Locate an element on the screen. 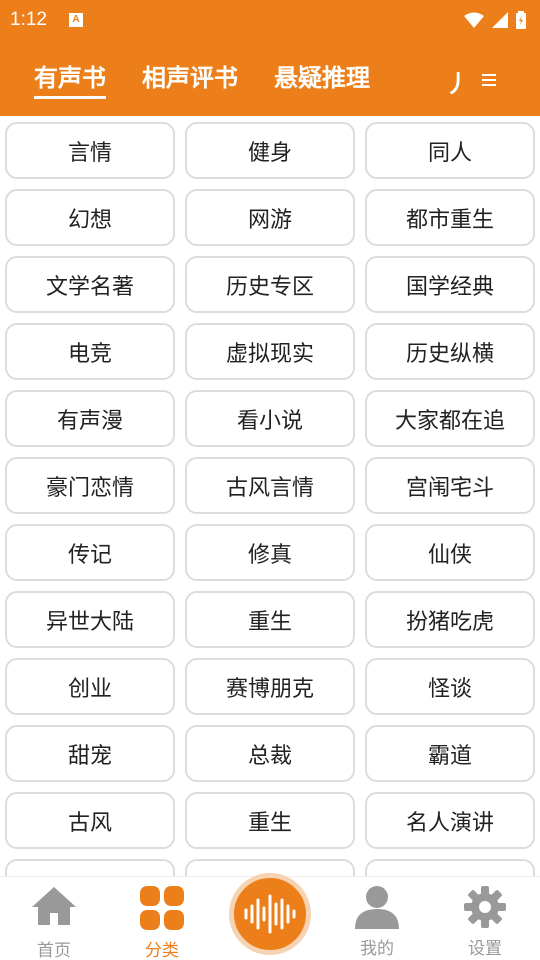 The height and width of the screenshot is (960, 540). home-icon is located at coordinates (54, 906).